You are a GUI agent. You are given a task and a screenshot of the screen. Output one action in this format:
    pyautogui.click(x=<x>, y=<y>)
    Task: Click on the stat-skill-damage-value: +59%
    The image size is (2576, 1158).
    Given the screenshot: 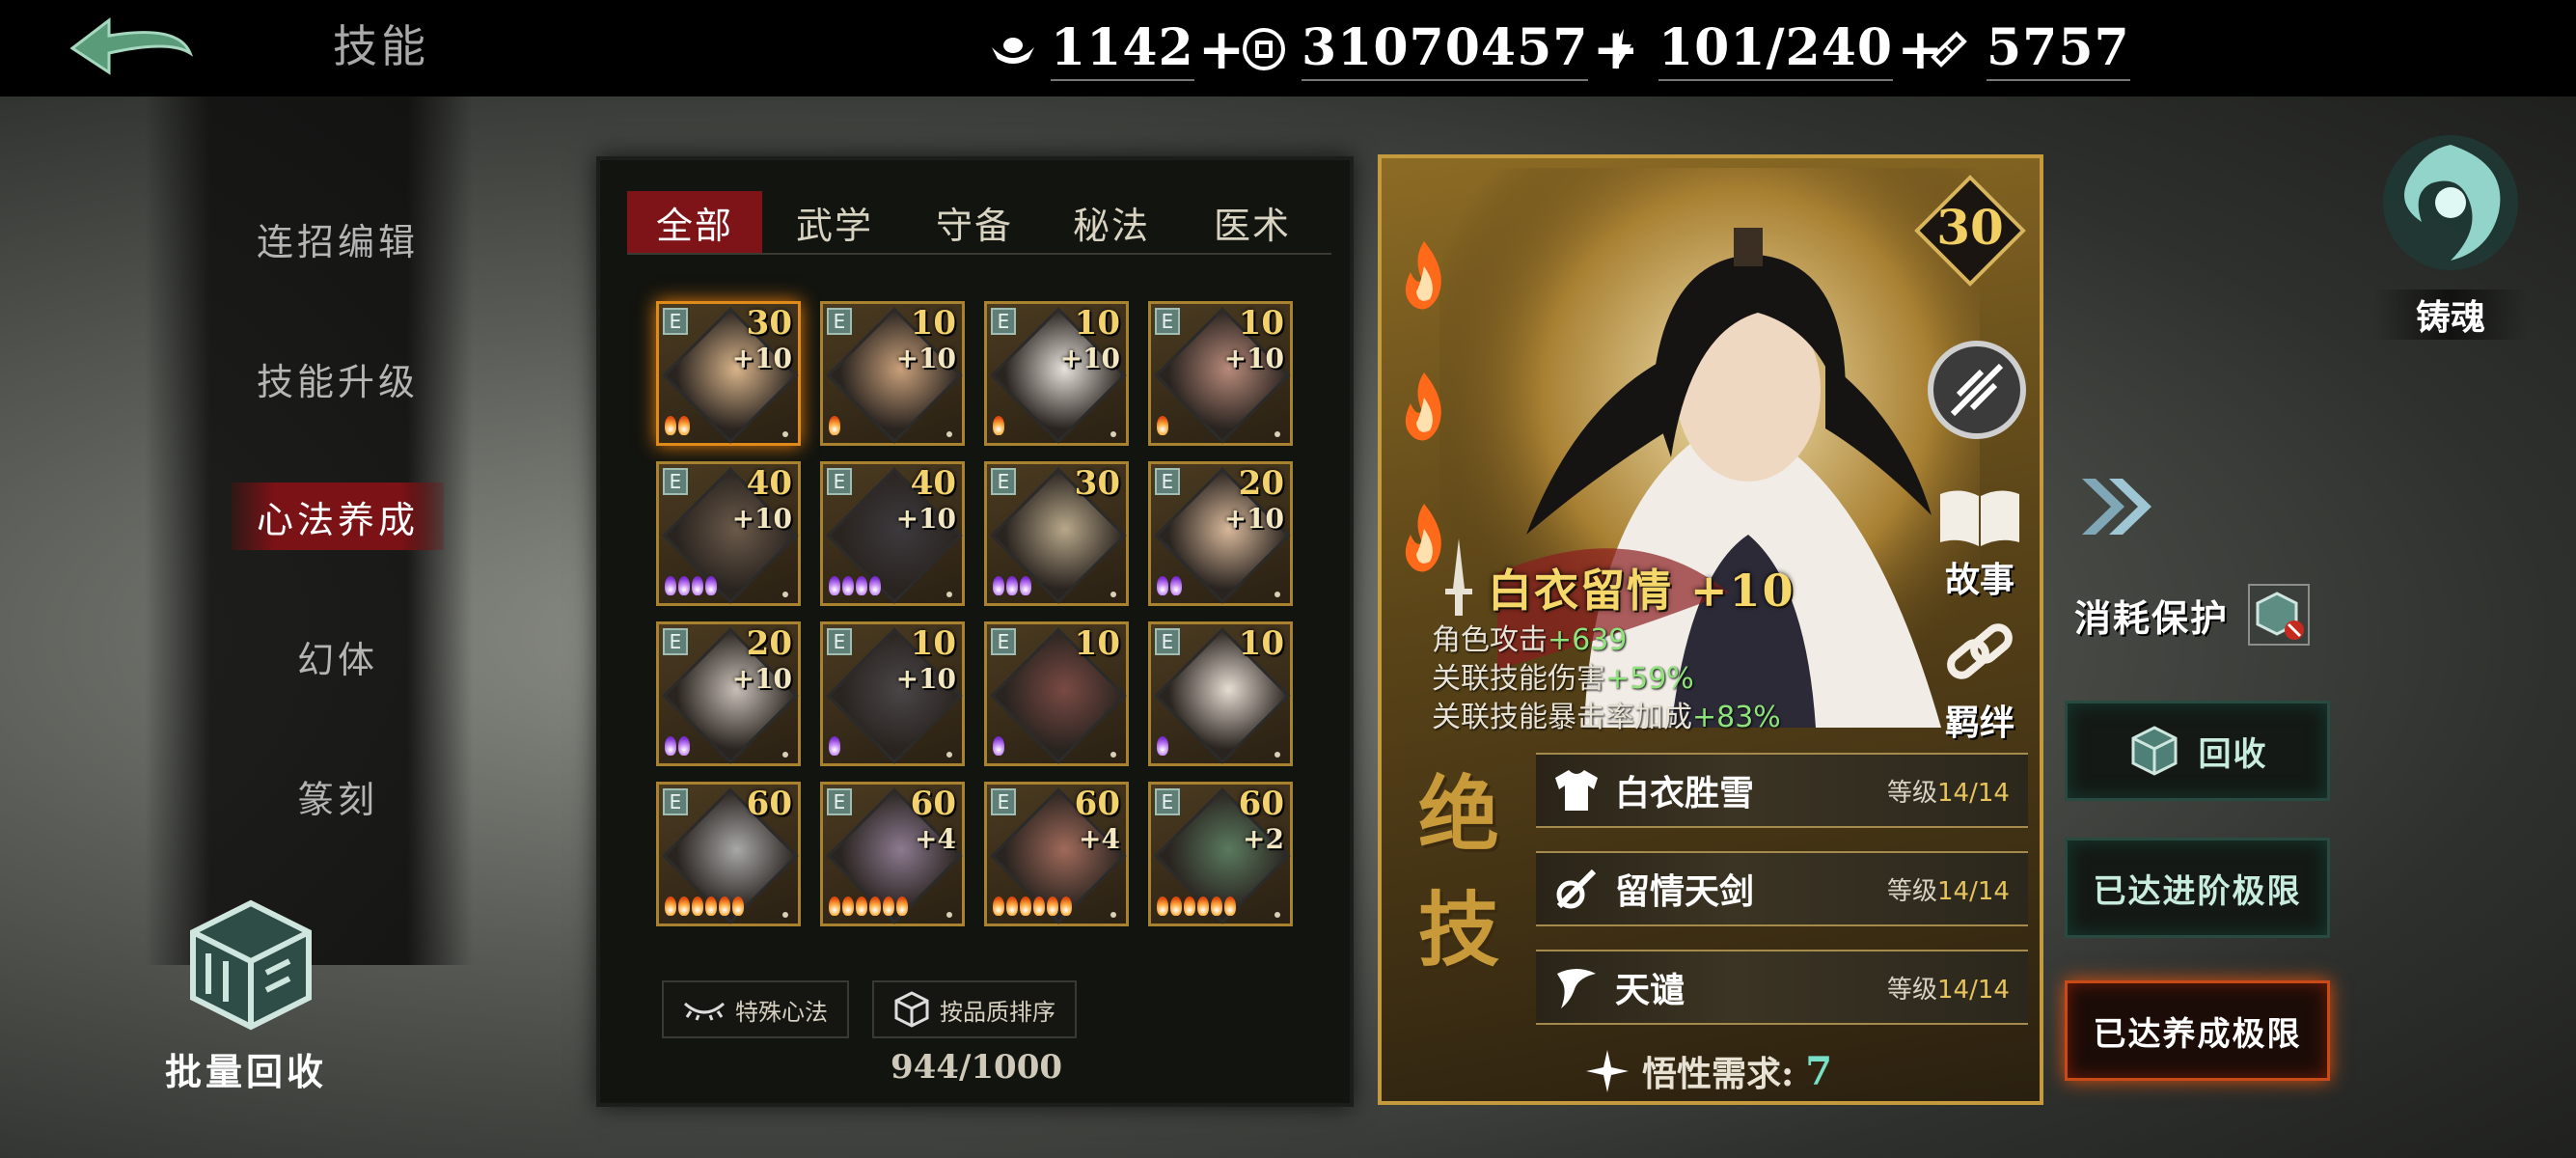 What is the action you would take?
    pyautogui.click(x=1650, y=679)
    